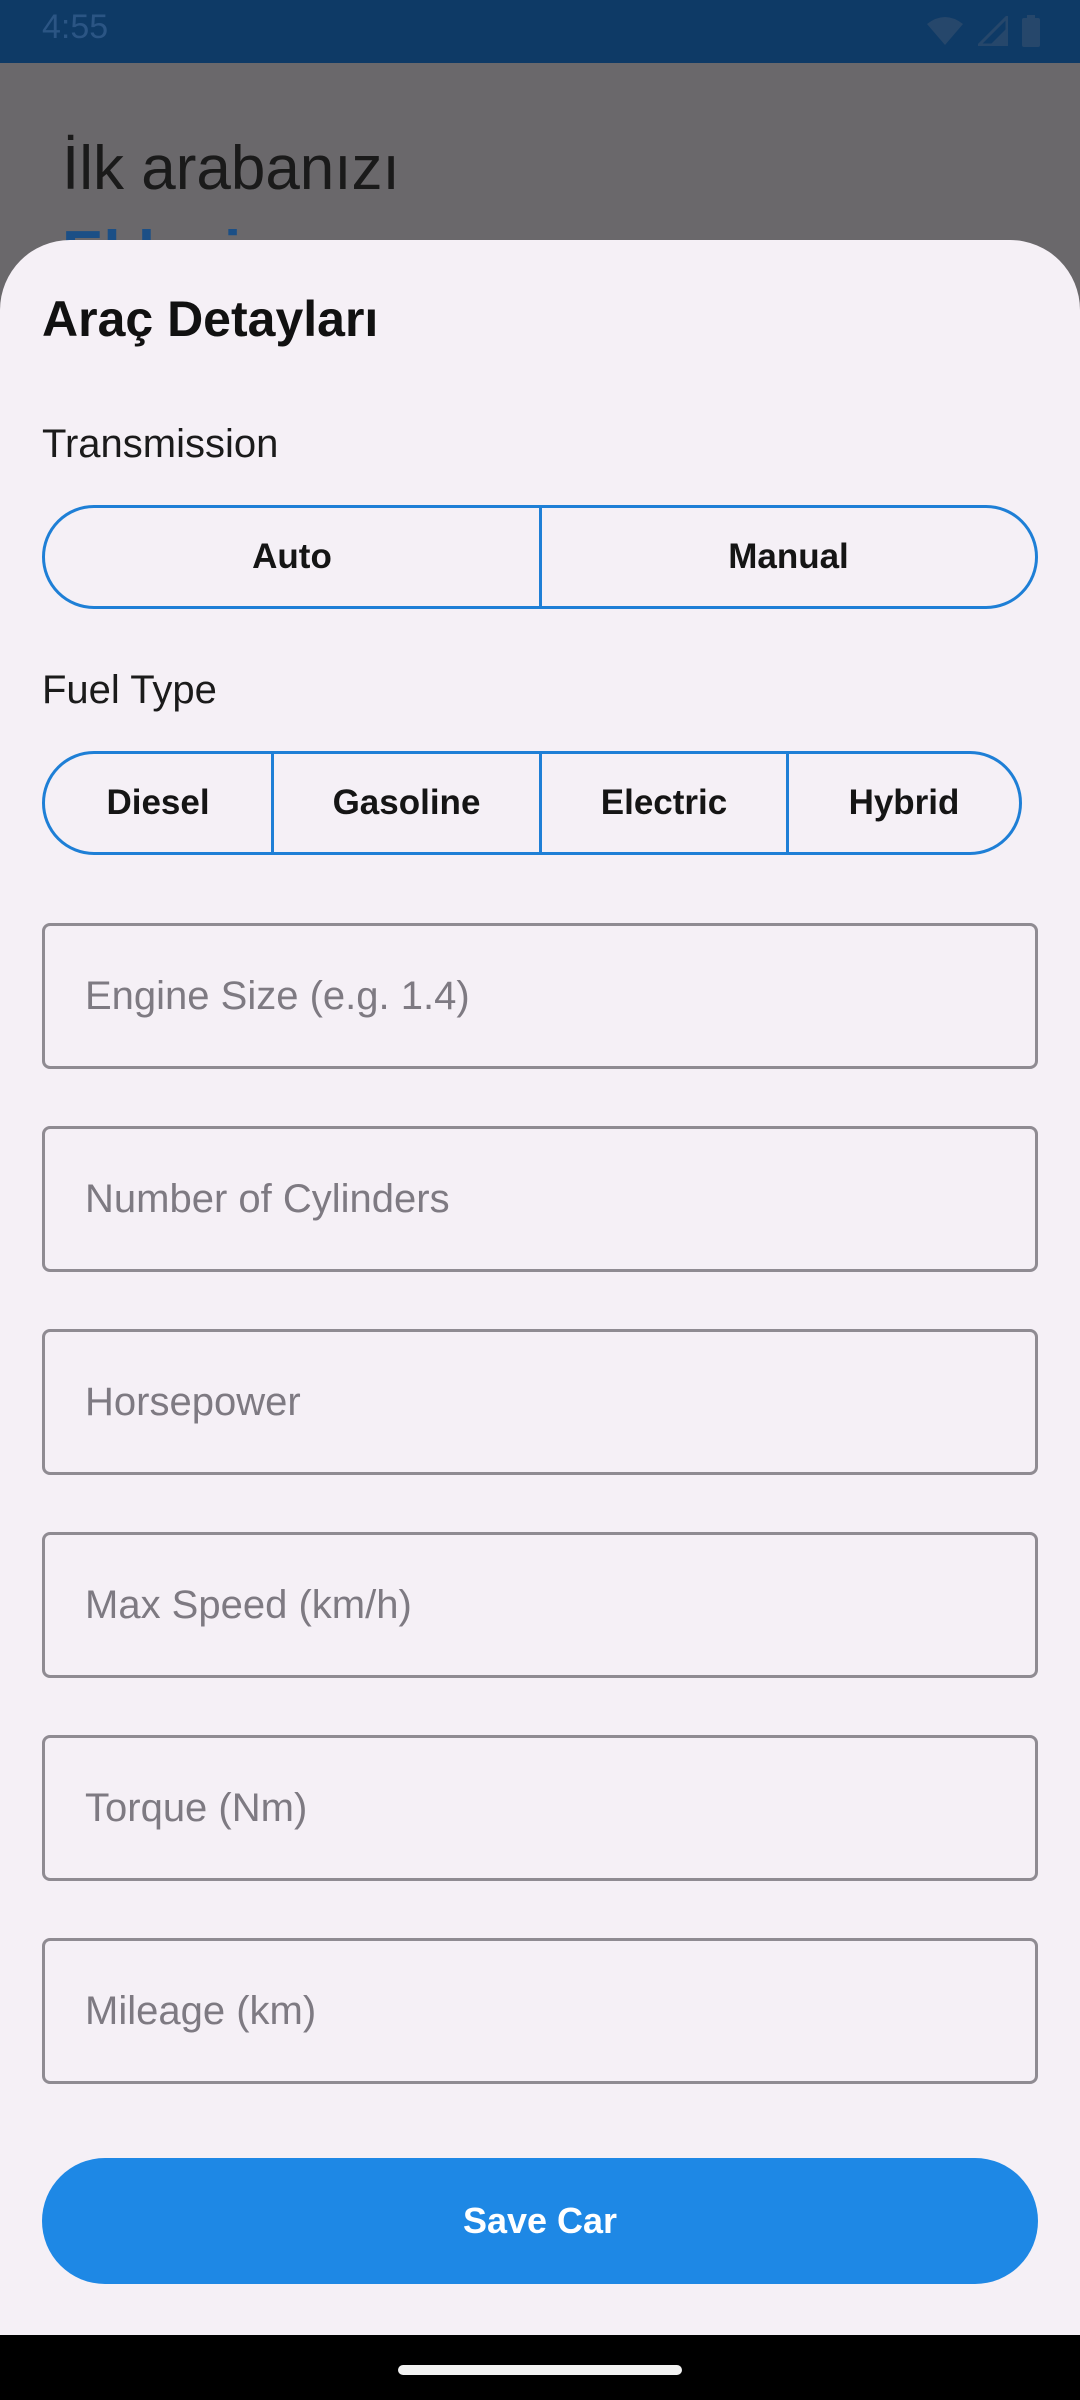  Describe the element at coordinates (210, 319) in the screenshot. I see `sheet-title: Araç Detayları` at that location.